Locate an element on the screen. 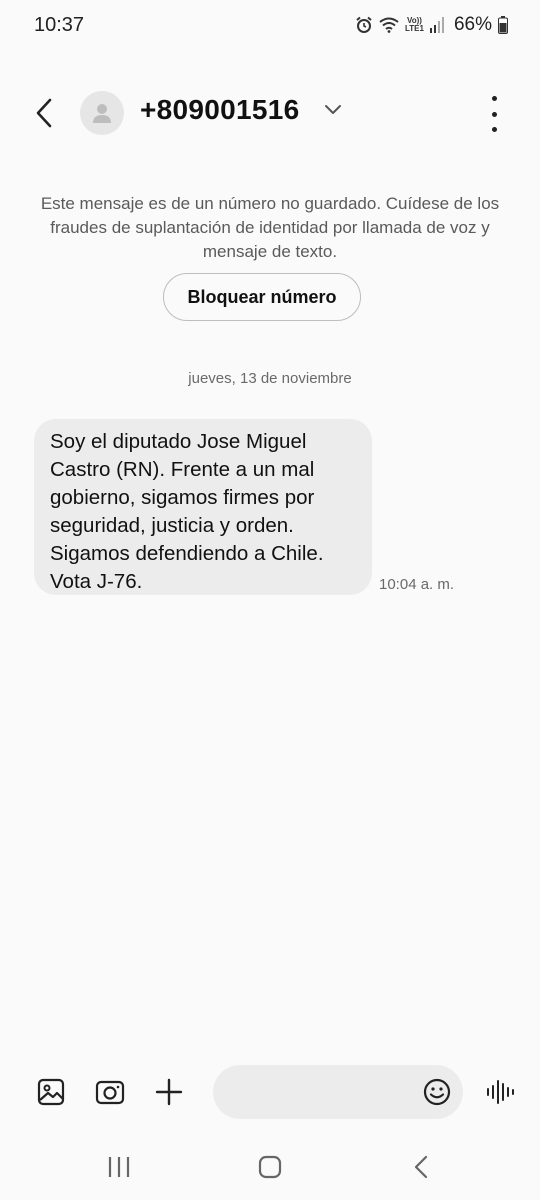  wifi-icon is located at coordinates (389, 25).